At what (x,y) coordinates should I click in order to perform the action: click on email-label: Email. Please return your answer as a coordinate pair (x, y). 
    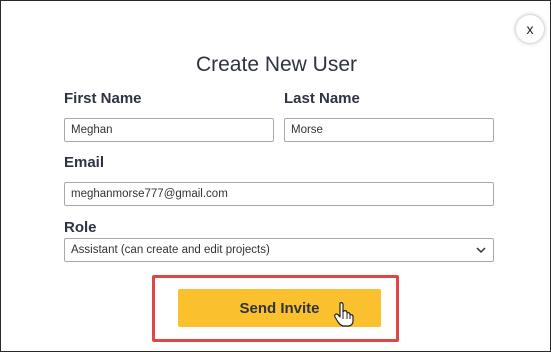
    Looking at the image, I should click on (84, 162).